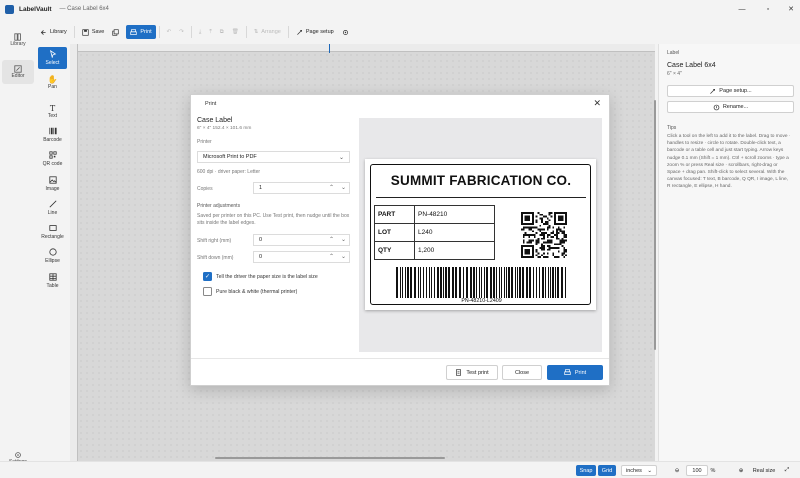 The height and width of the screenshot is (478, 800). I want to click on print-button: Print, so click(141, 32).